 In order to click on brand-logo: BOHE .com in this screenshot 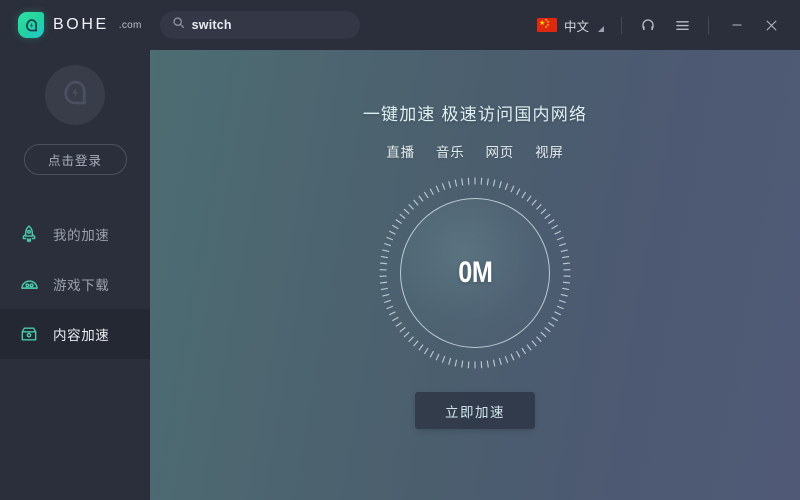, I will do `click(80, 25)`.